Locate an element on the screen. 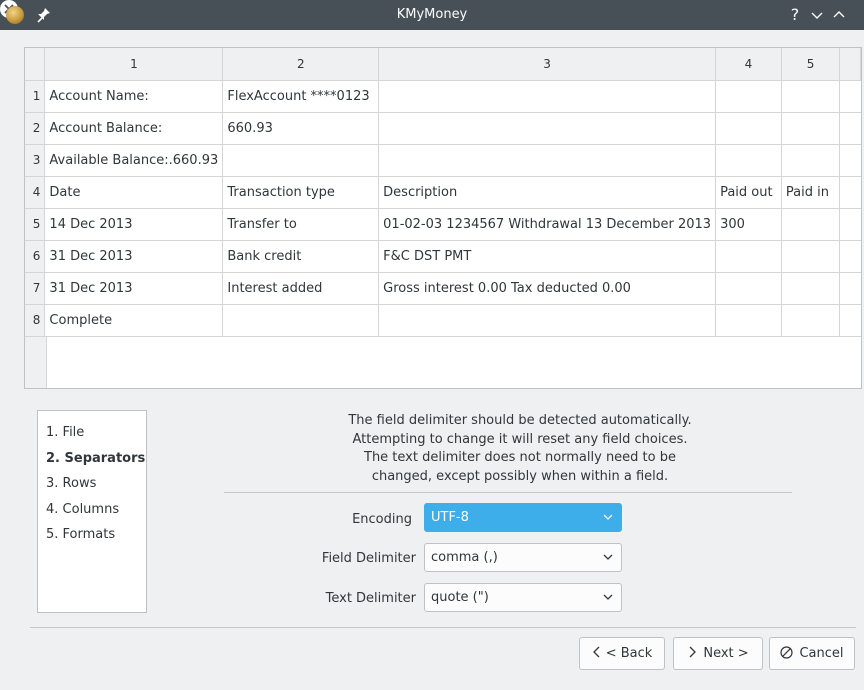  table-cell: Bank credit is located at coordinates (301, 256).